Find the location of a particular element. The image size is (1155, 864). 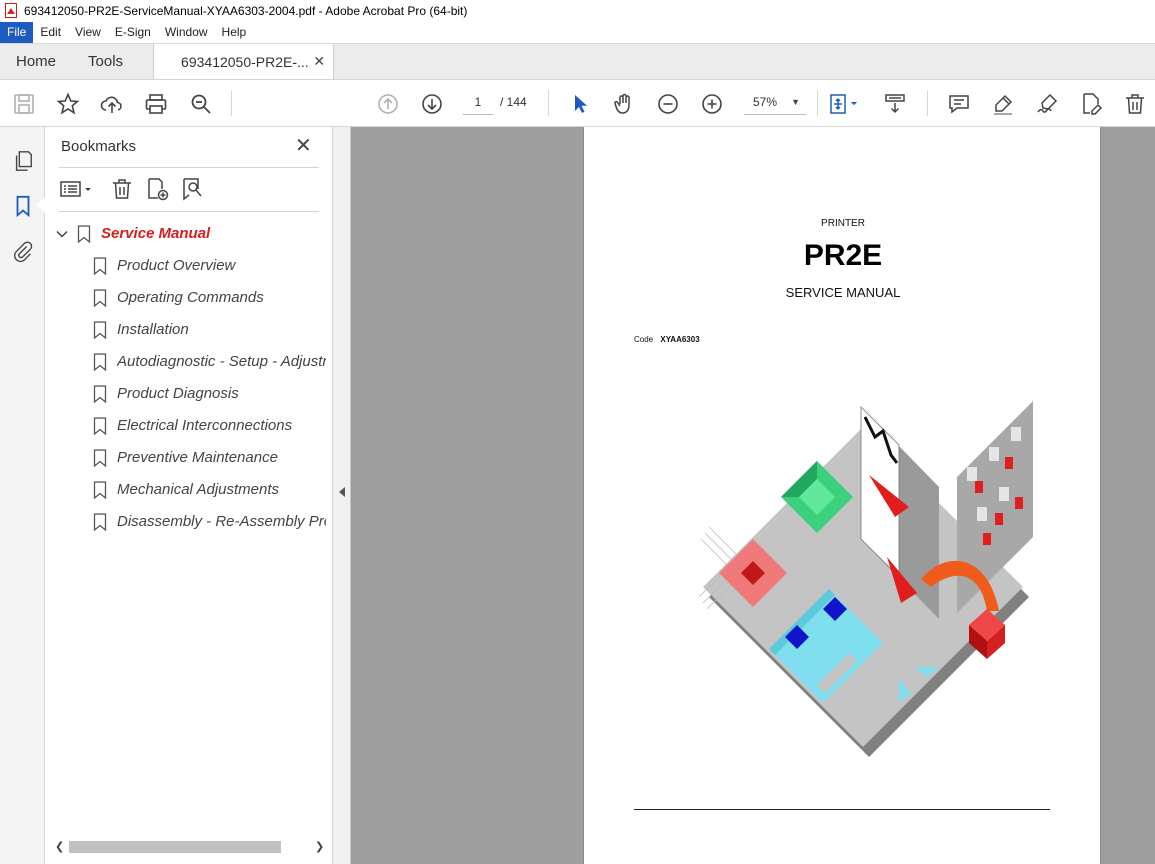

menu-esign: E-Sign is located at coordinates (133, 32).